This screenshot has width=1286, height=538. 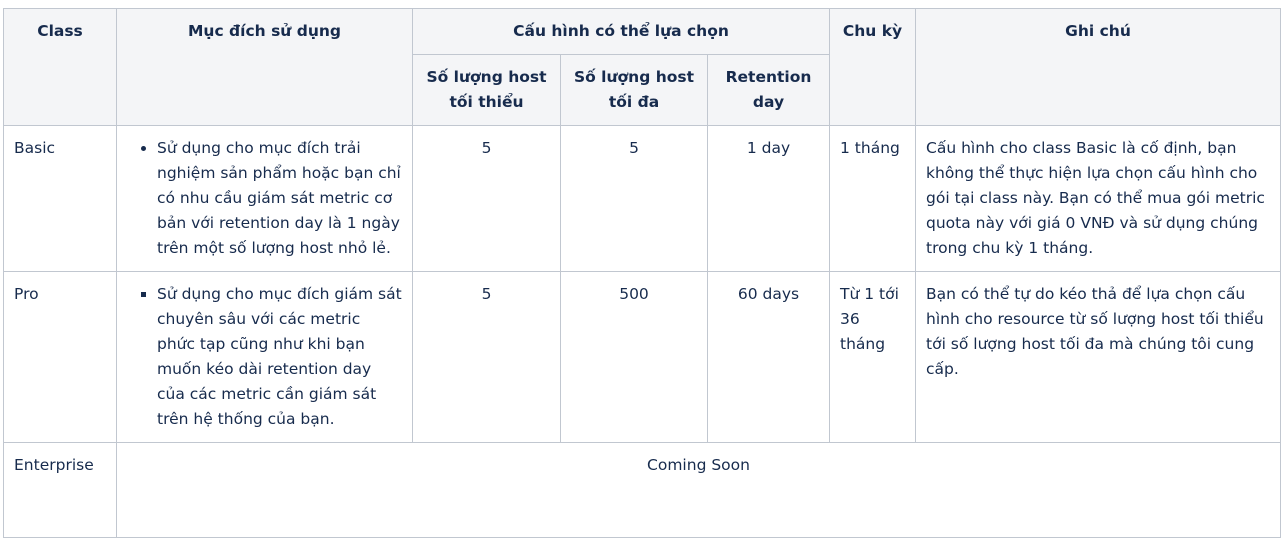 What do you see at coordinates (768, 90) in the screenshot?
I see `header-retention: Retention day` at bounding box center [768, 90].